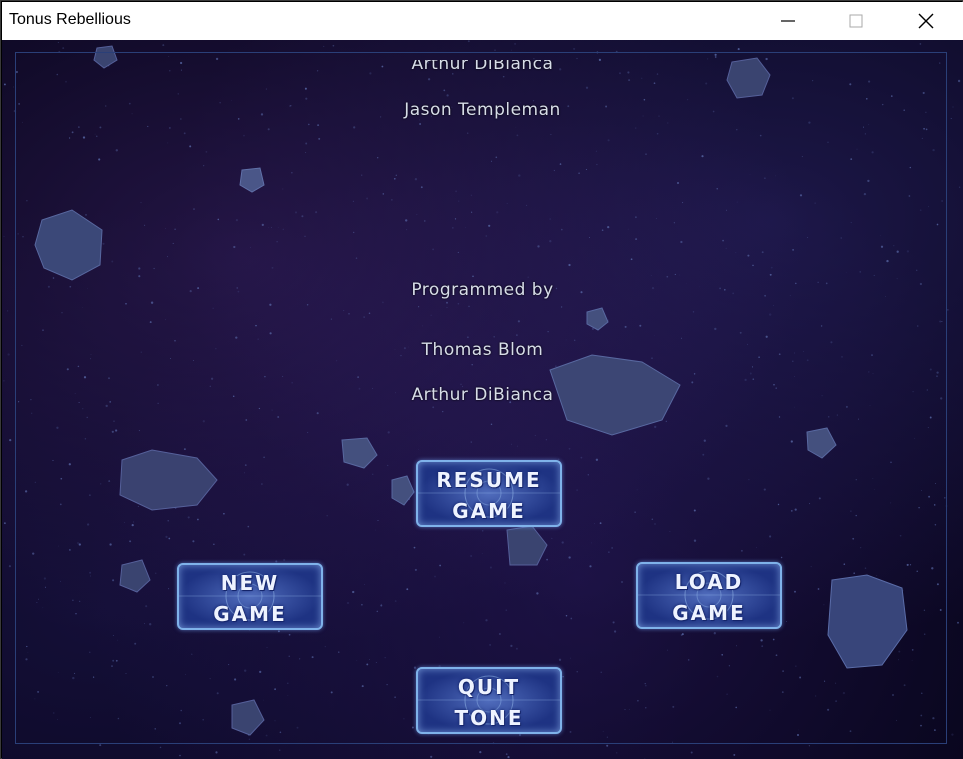 The image size is (963, 759). What do you see at coordinates (709, 595) in the screenshot?
I see `load-game-button: LOAD GAME` at bounding box center [709, 595].